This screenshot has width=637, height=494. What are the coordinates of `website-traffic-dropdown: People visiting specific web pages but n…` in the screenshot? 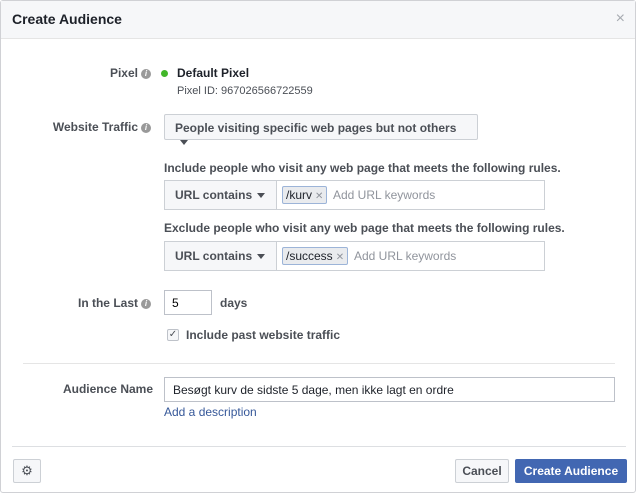 It's located at (321, 129).